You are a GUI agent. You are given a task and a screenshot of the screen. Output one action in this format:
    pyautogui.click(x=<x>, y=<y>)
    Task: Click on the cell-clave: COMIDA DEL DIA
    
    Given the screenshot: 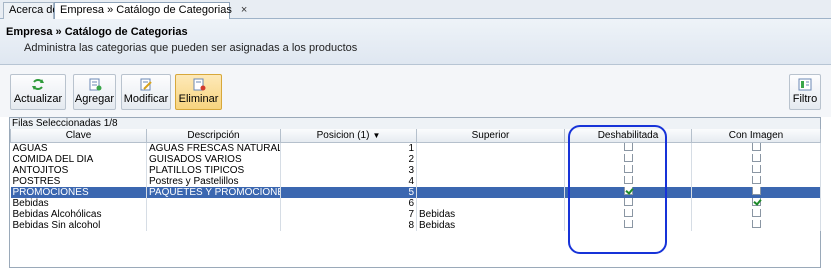 What is the action you would take?
    pyautogui.click(x=78, y=159)
    